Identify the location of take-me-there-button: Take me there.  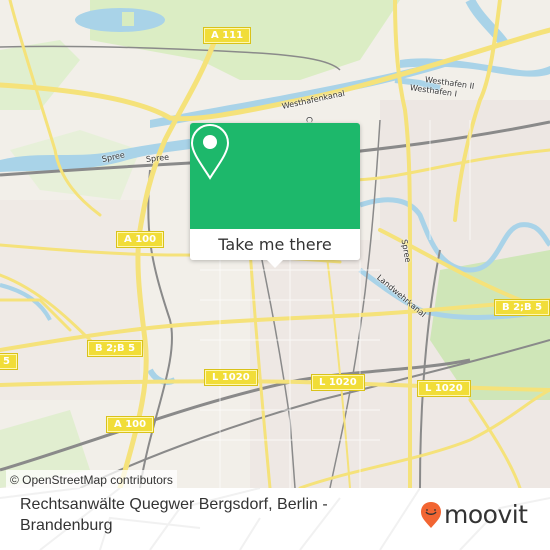
(275, 244).